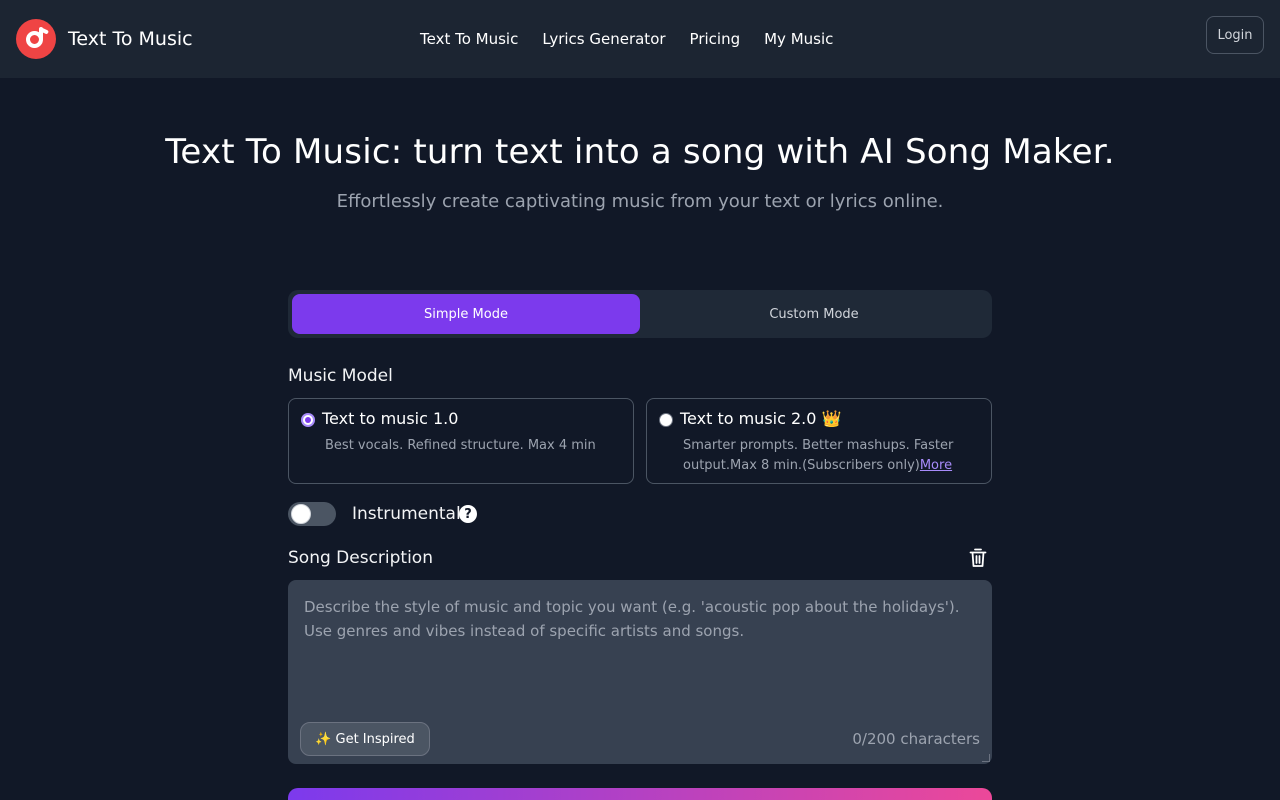 This screenshot has height=800, width=1280. What do you see at coordinates (308, 420) in the screenshot?
I see `model-1-radio` at bounding box center [308, 420].